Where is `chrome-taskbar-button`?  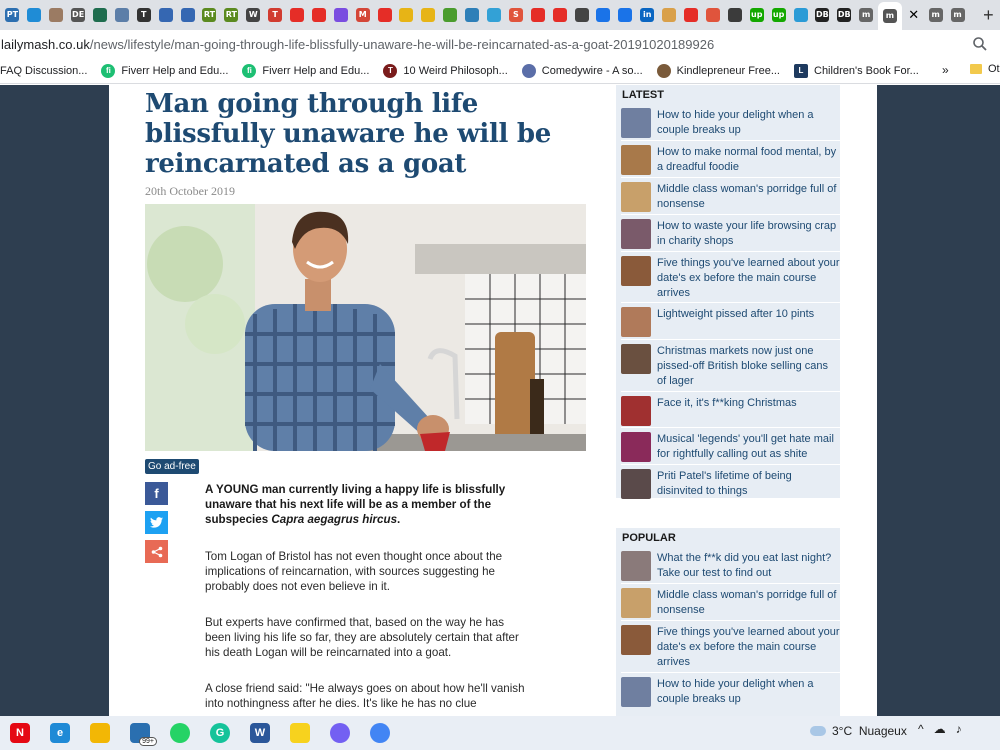 chrome-taskbar-button is located at coordinates (380, 733).